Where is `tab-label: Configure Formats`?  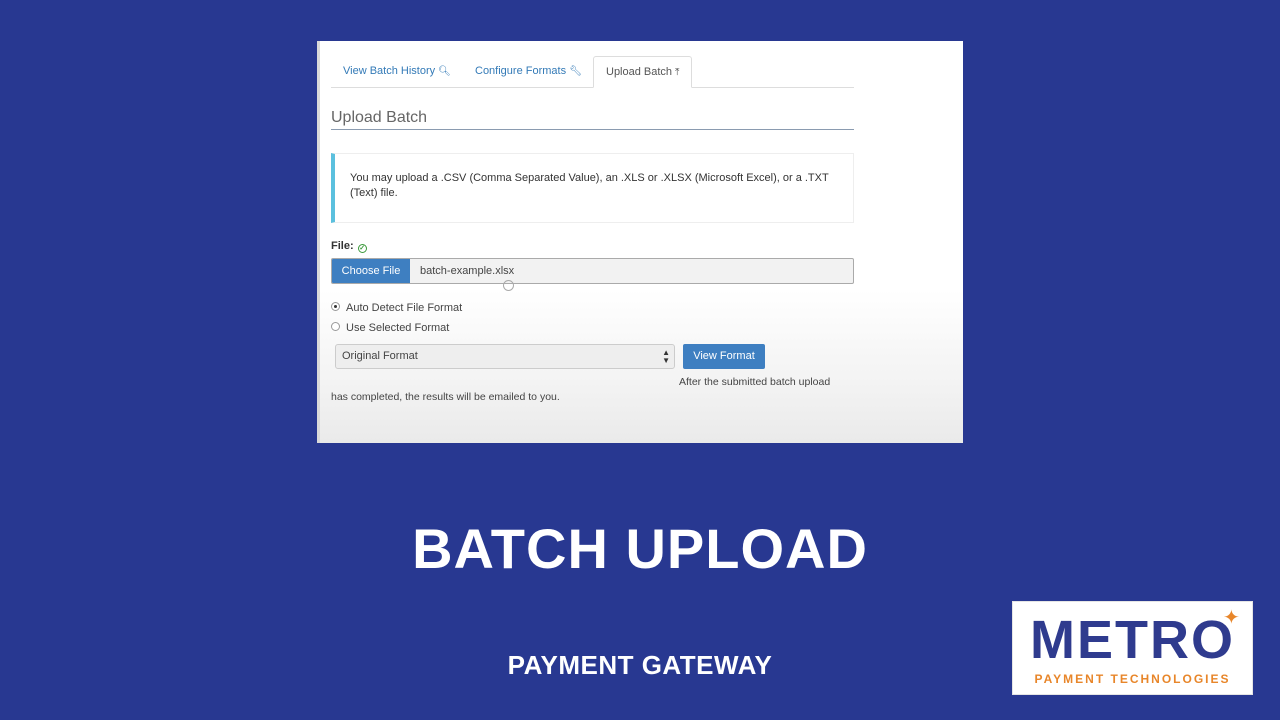
tab-label: Configure Formats is located at coordinates (521, 71).